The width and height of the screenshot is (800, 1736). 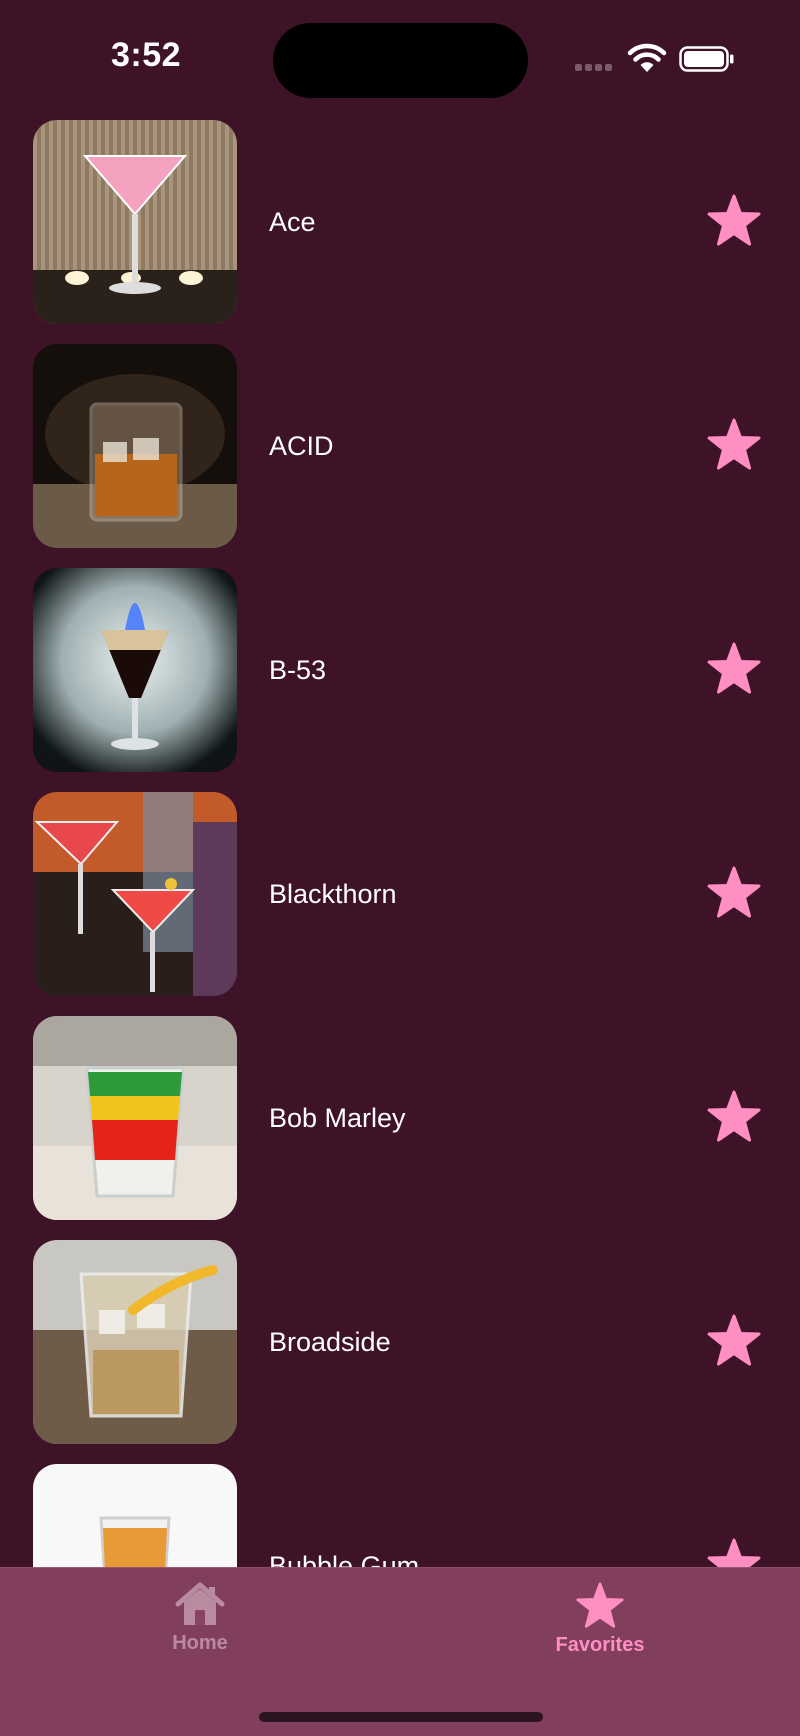 What do you see at coordinates (200, 1643) in the screenshot?
I see `tab-home-label: Home` at bounding box center [200, 1643].